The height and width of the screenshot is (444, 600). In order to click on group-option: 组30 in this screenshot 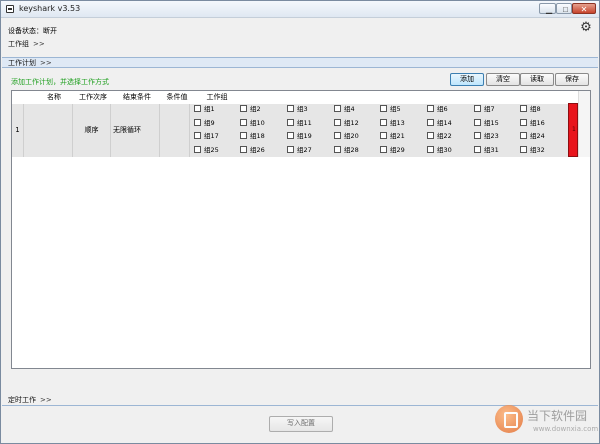, I will do `click(439, 150)`.